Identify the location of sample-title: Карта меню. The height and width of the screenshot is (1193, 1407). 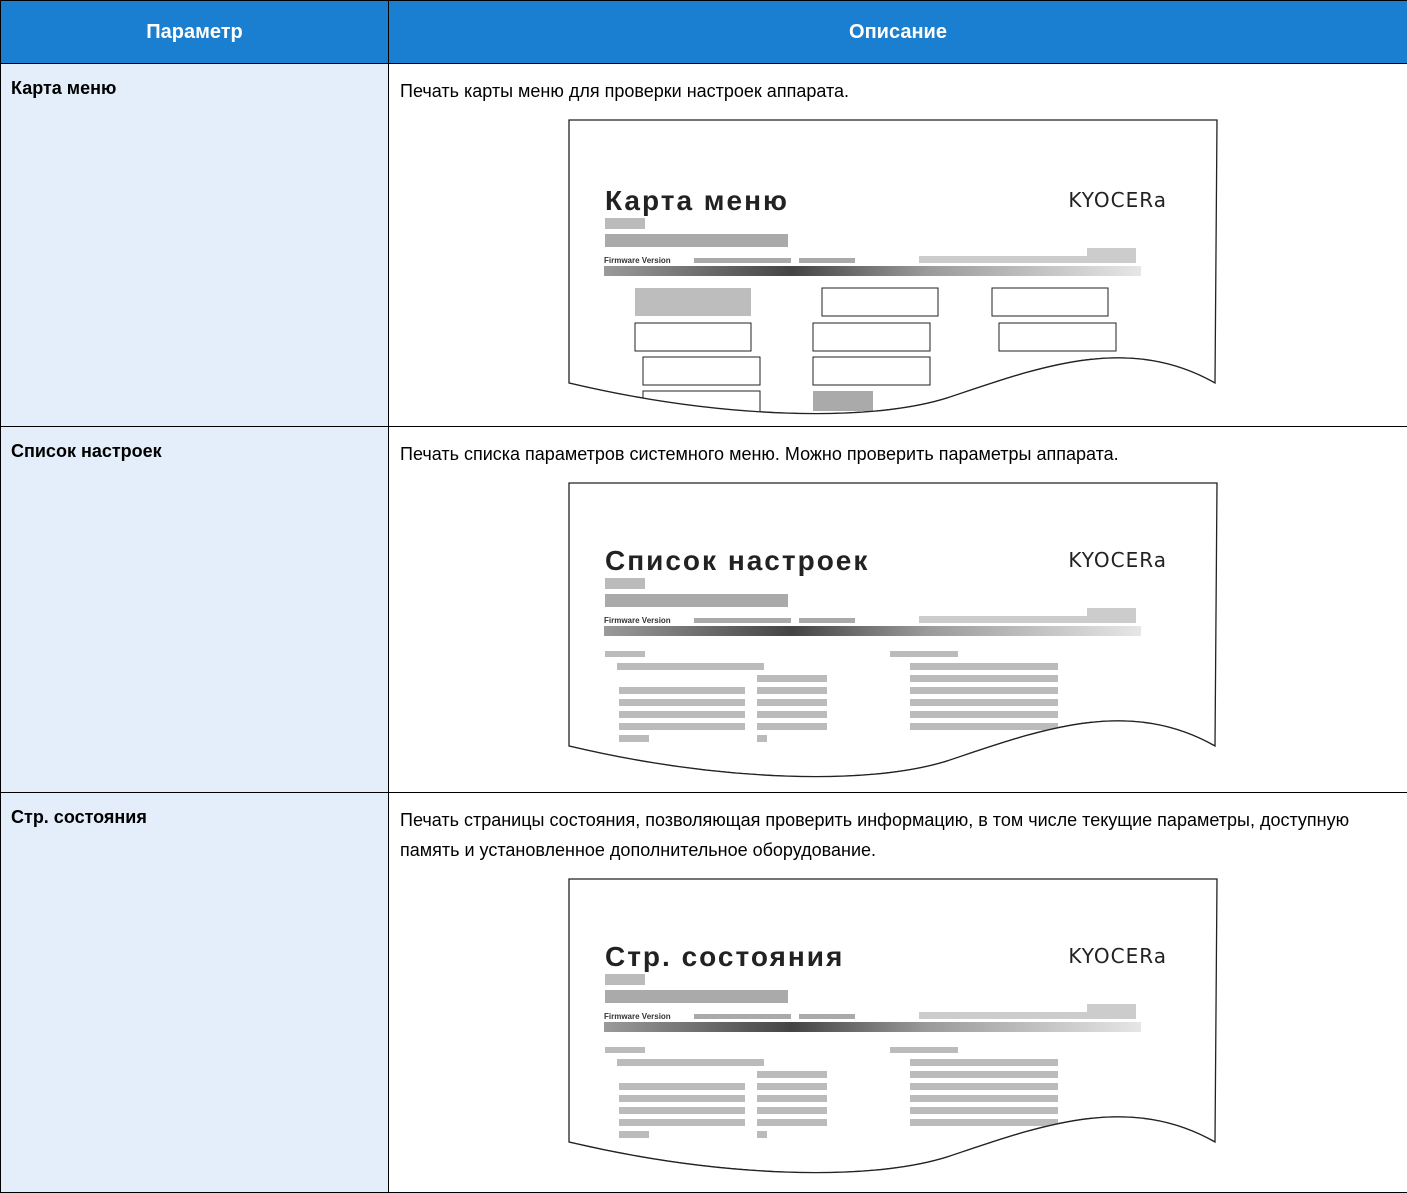
(697, 201).